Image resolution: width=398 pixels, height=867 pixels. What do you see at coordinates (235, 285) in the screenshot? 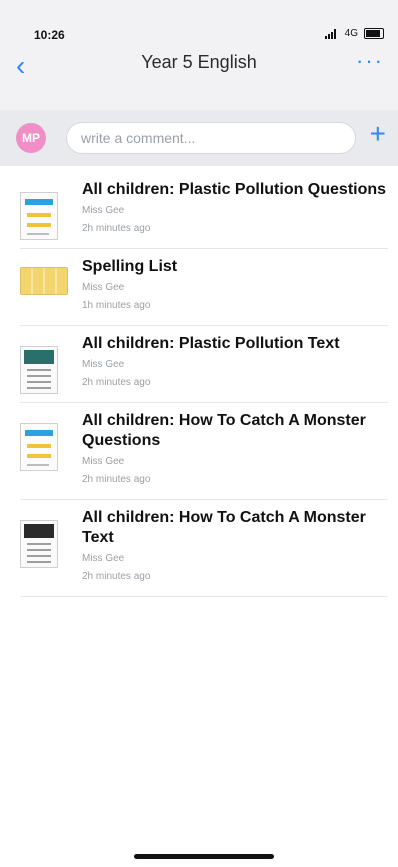
I see `list-item-content: Spelling List Miss Gee 1h minutes ago` at bounding box center [235, 285].